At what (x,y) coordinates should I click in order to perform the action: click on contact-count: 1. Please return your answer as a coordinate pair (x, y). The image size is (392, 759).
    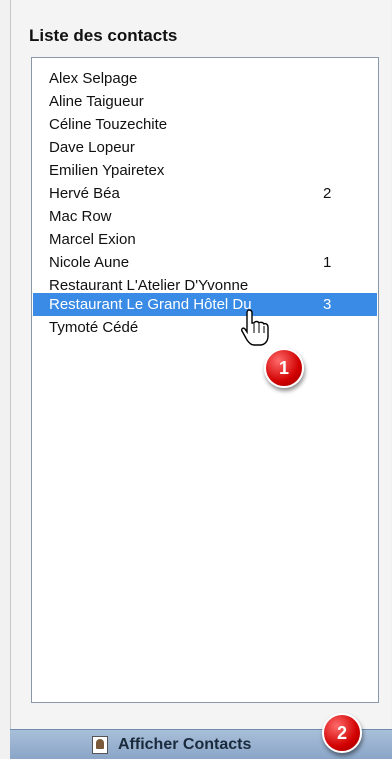
    Looking at the image, I should click on (327, 262).